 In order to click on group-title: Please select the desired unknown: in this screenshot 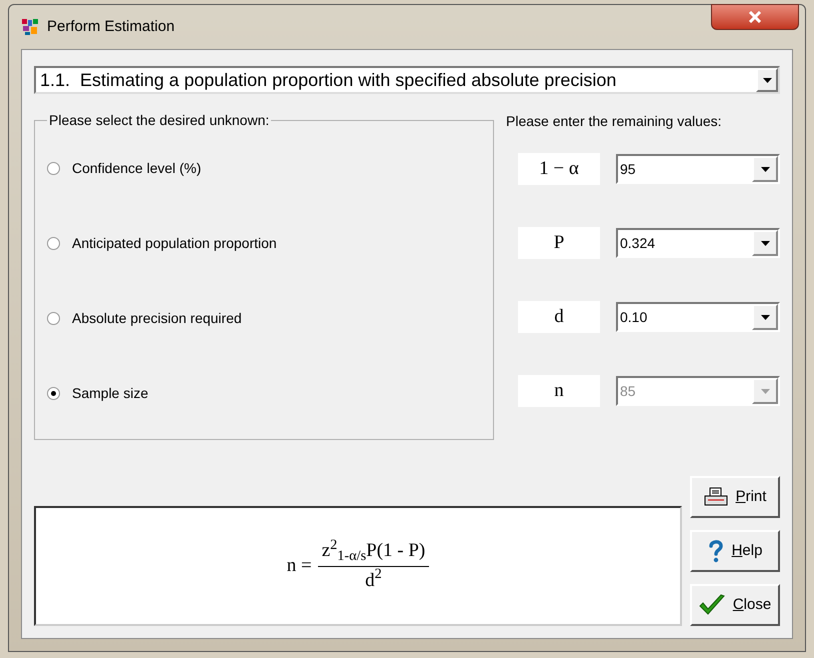, I will do `click(159, 120)`.